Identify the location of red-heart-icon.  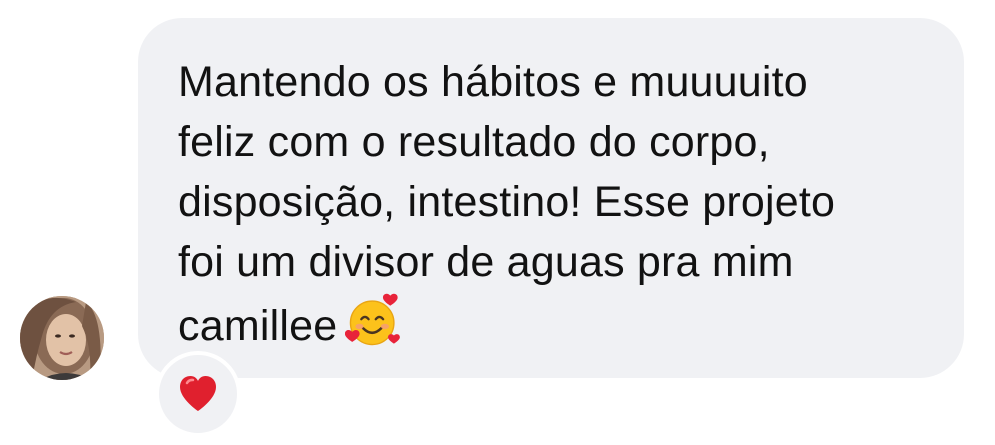
(198, 393).